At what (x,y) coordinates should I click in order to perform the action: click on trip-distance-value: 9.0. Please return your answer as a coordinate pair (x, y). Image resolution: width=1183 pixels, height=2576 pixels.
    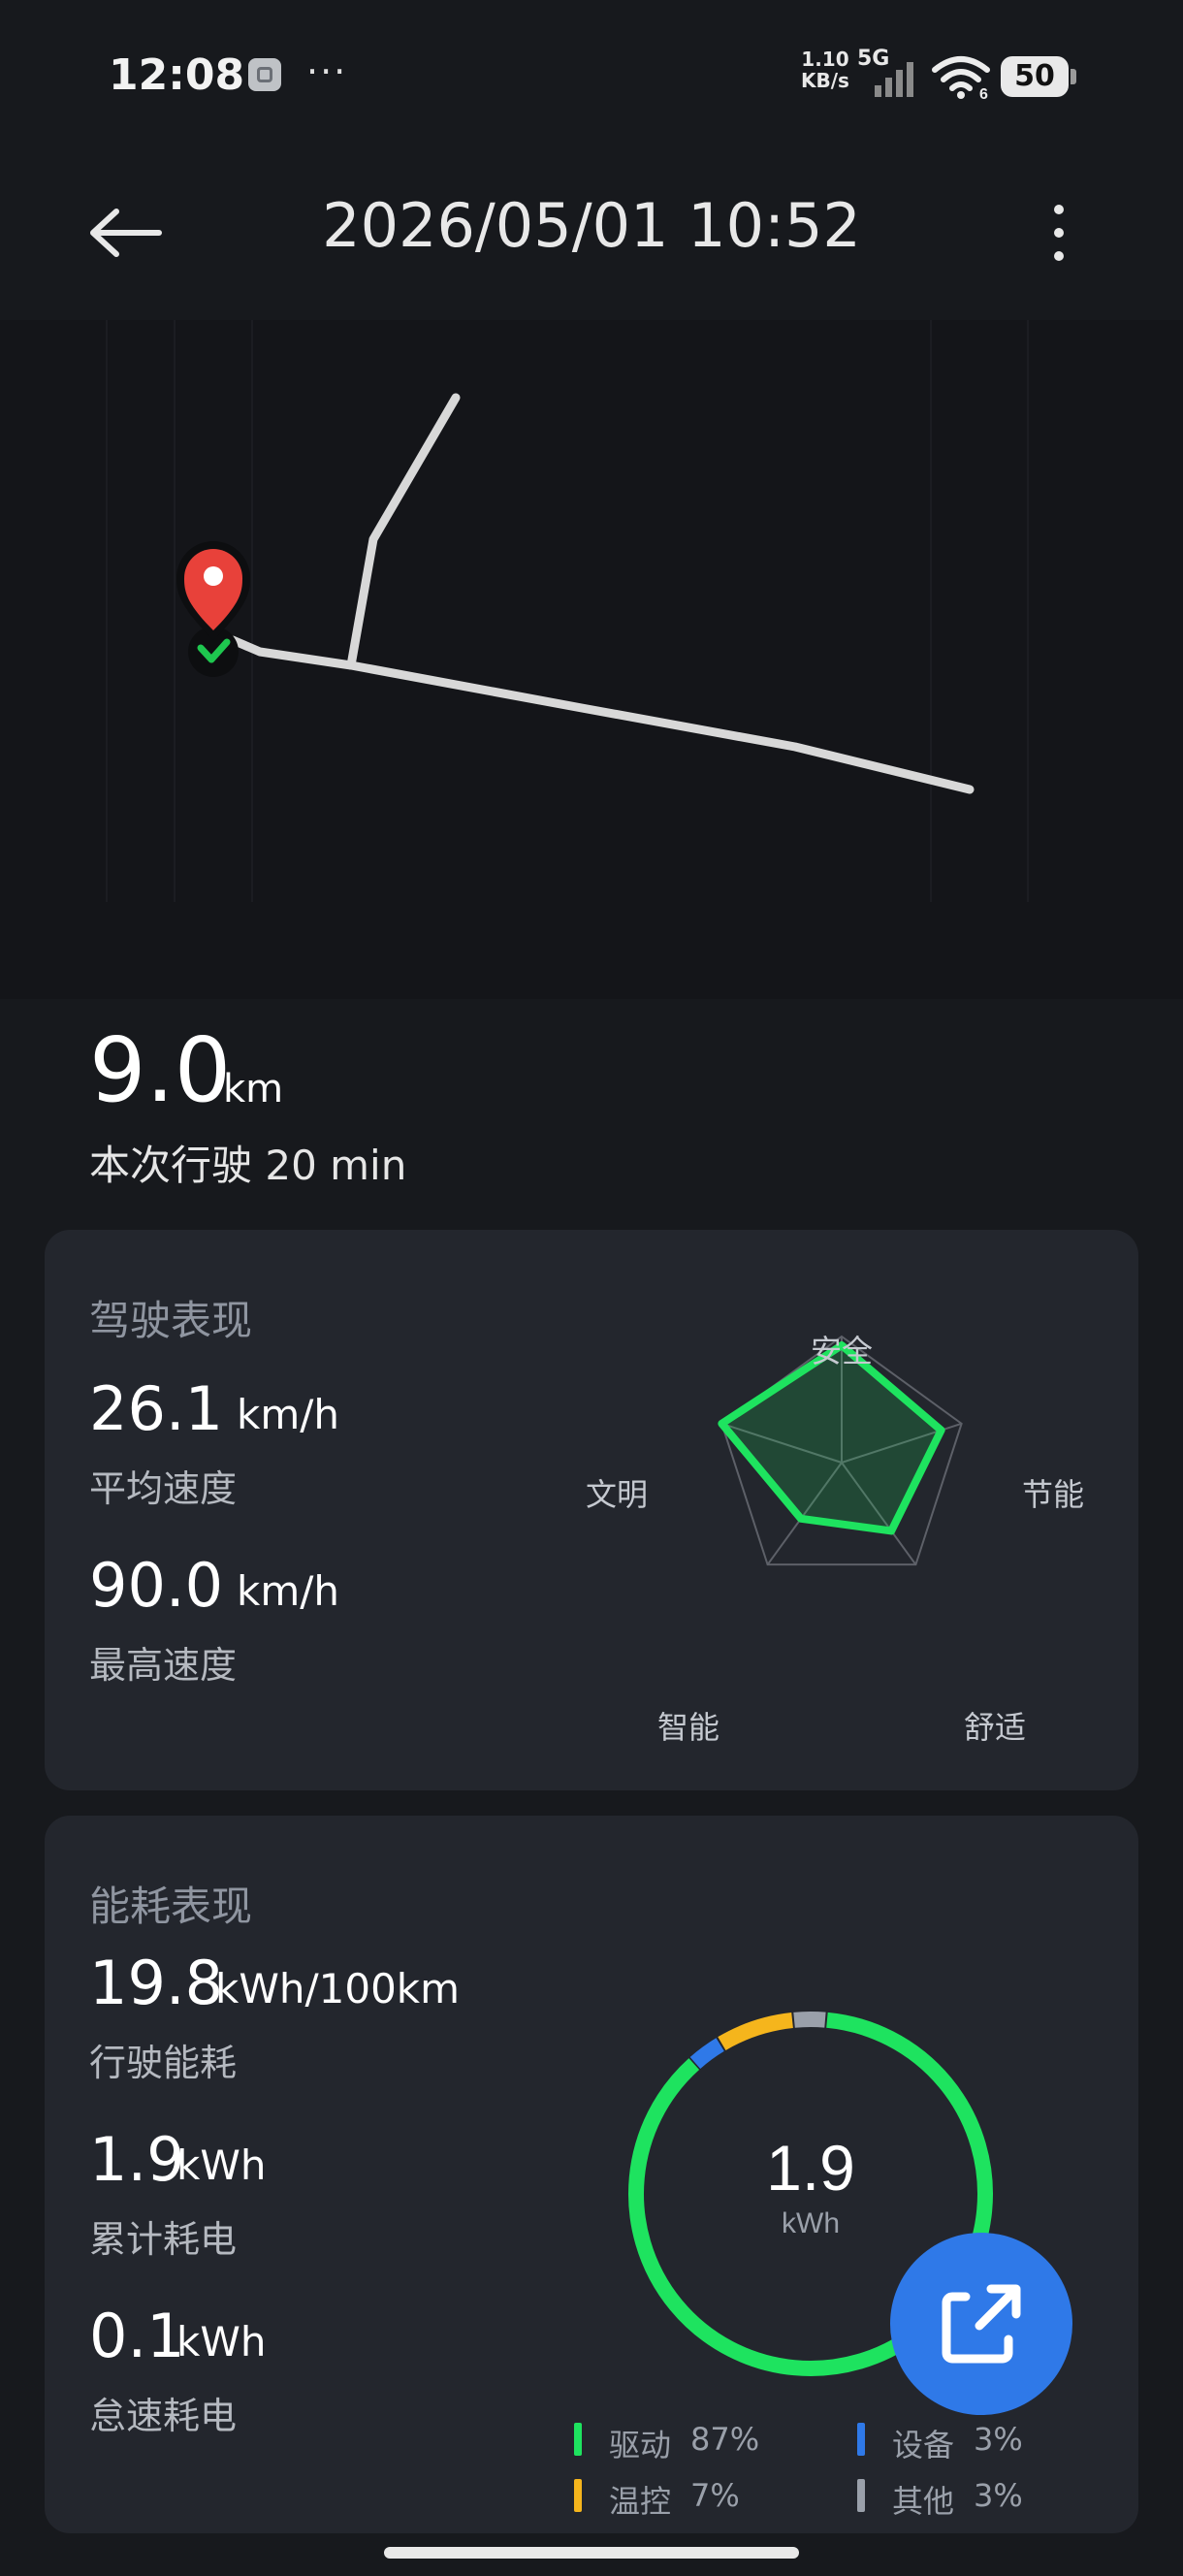
    Looking at the image, I should click on (160, 1070).